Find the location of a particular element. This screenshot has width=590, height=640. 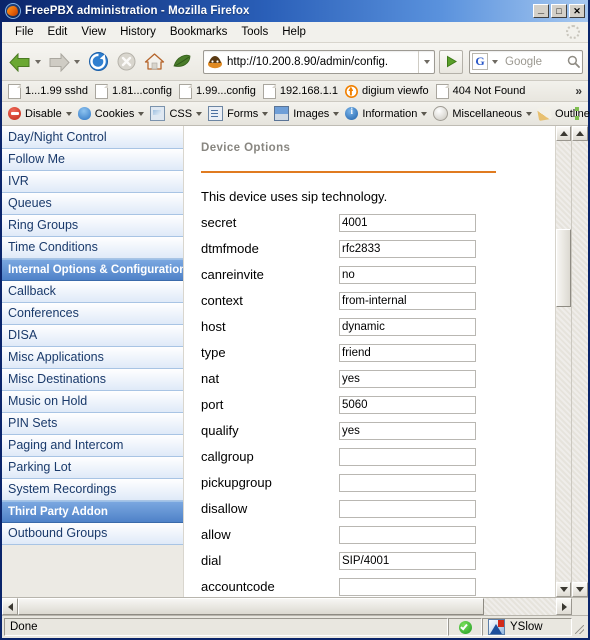

inner-scroll-up-button is located at coordinates (563, 133).